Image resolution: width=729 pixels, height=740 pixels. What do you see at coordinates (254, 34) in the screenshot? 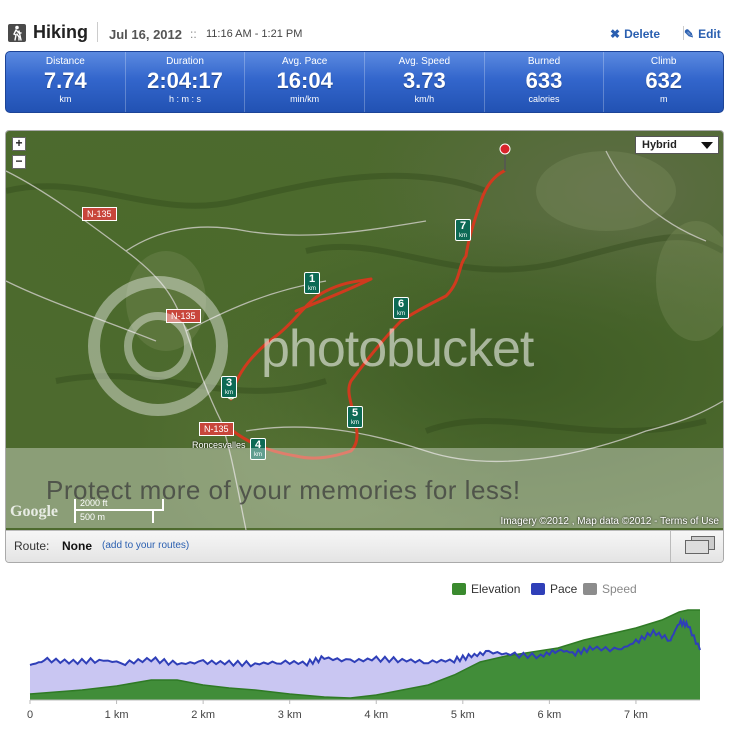
I see `activity-time-range: 11:16 AM - 1:21 PM` at bounding box center [254, 34].